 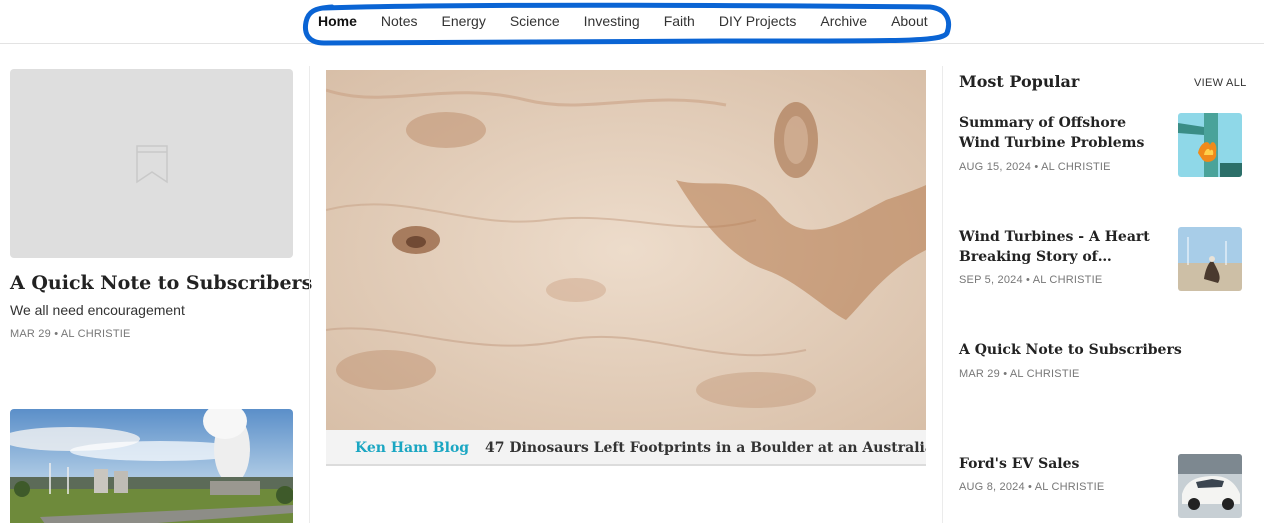 What do you see at coordinates (1032, 487) in the screenshot?
I see `popular-item-meta: AUG 8, 2024 • AL CHRISTIE` at bounding box center [1032, 487].